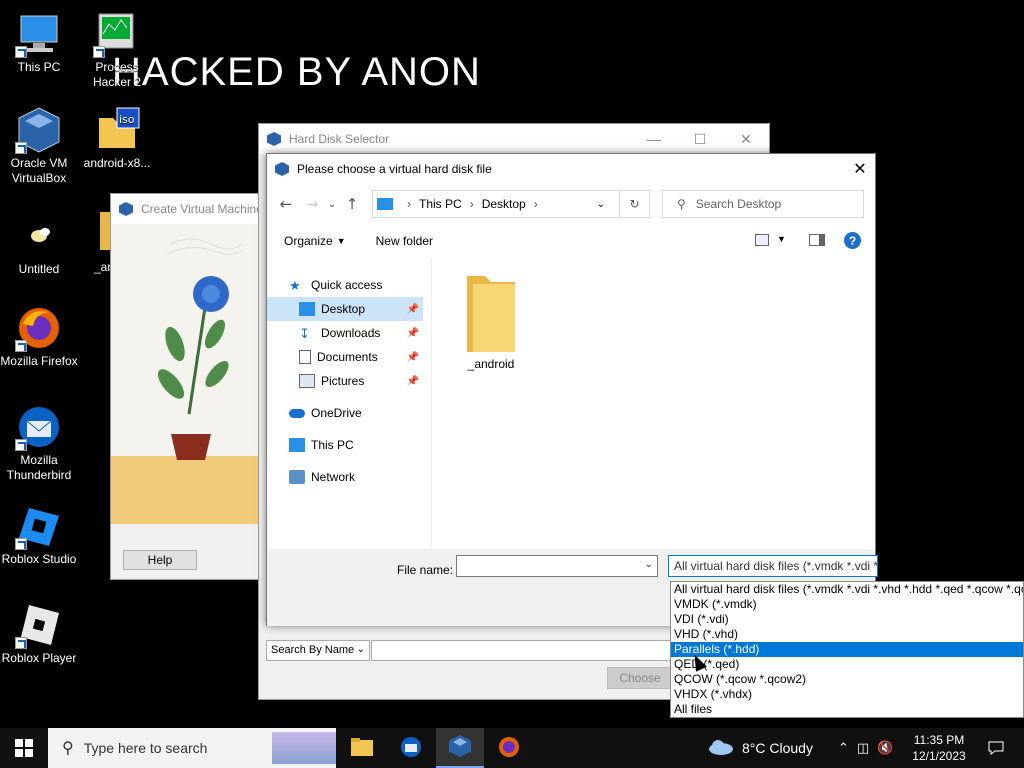 The image size is (1024, 768). I want to click on roblox-studio-icon, so click(39, 526).